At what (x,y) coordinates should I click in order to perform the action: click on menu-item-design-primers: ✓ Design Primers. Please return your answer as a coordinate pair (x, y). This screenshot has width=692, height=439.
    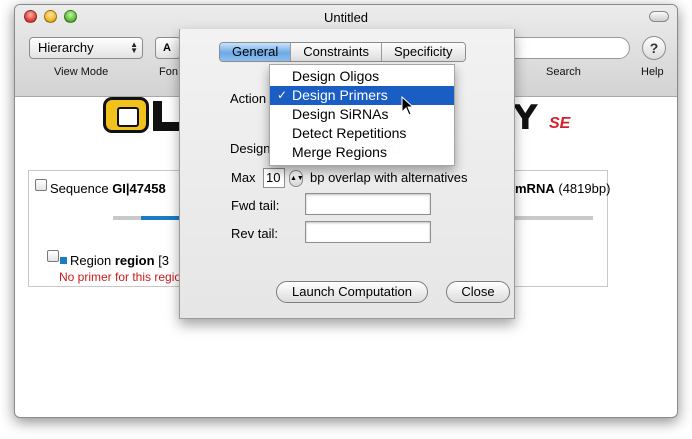
    Looking at the image, I should click on (362, 95).